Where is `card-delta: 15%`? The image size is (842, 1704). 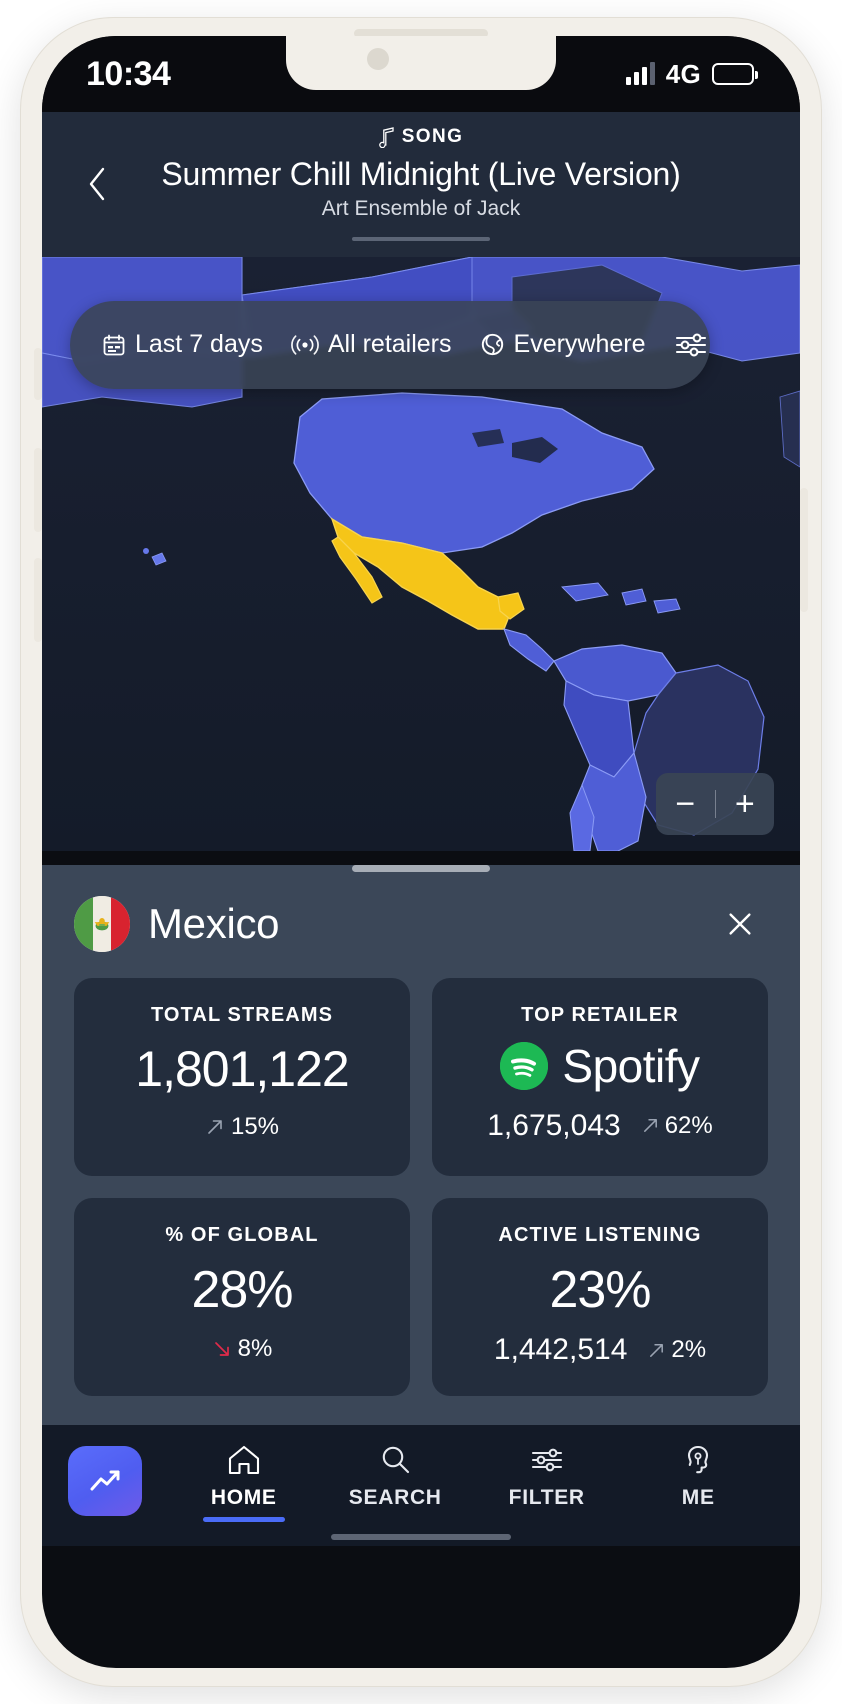 card-delta: 15% is located at coordinates (242, 1127).